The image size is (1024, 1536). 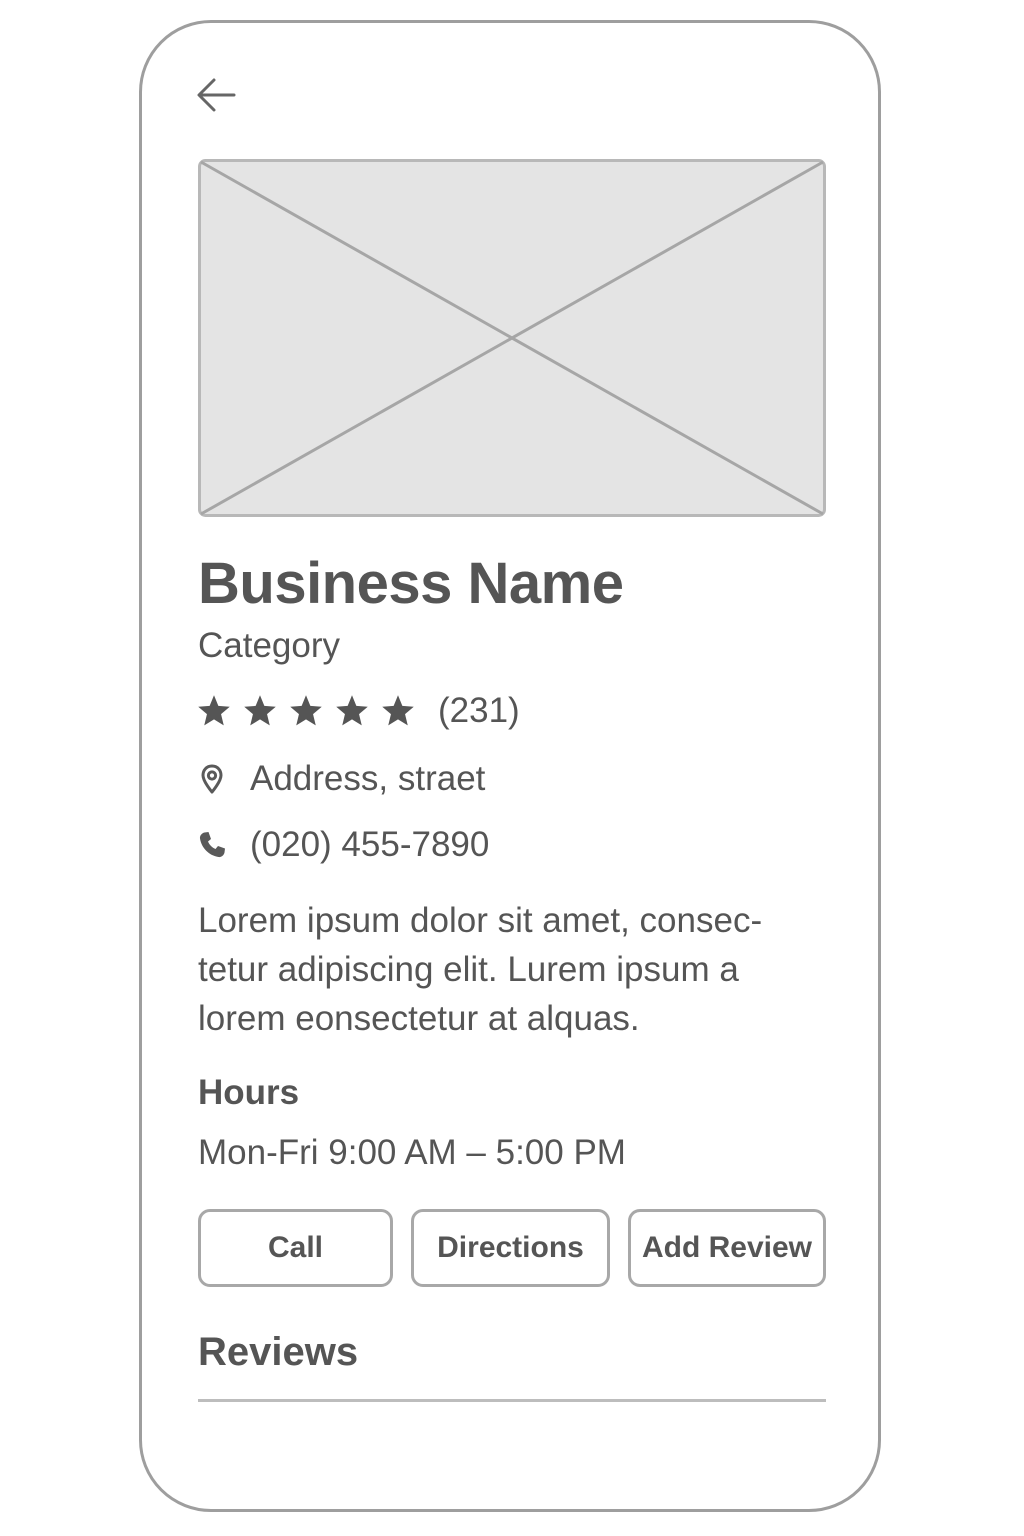 I want to click on address-text: Address, straet, so click(x=368, y=778).